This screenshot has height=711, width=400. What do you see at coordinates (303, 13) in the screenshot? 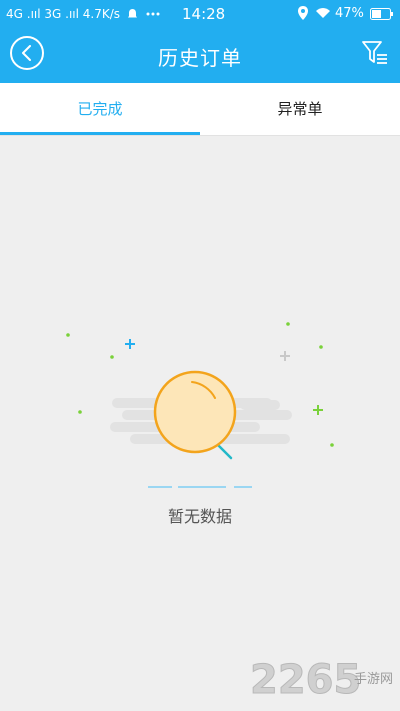
I see `location-icon` at bounding box center [303, 13].